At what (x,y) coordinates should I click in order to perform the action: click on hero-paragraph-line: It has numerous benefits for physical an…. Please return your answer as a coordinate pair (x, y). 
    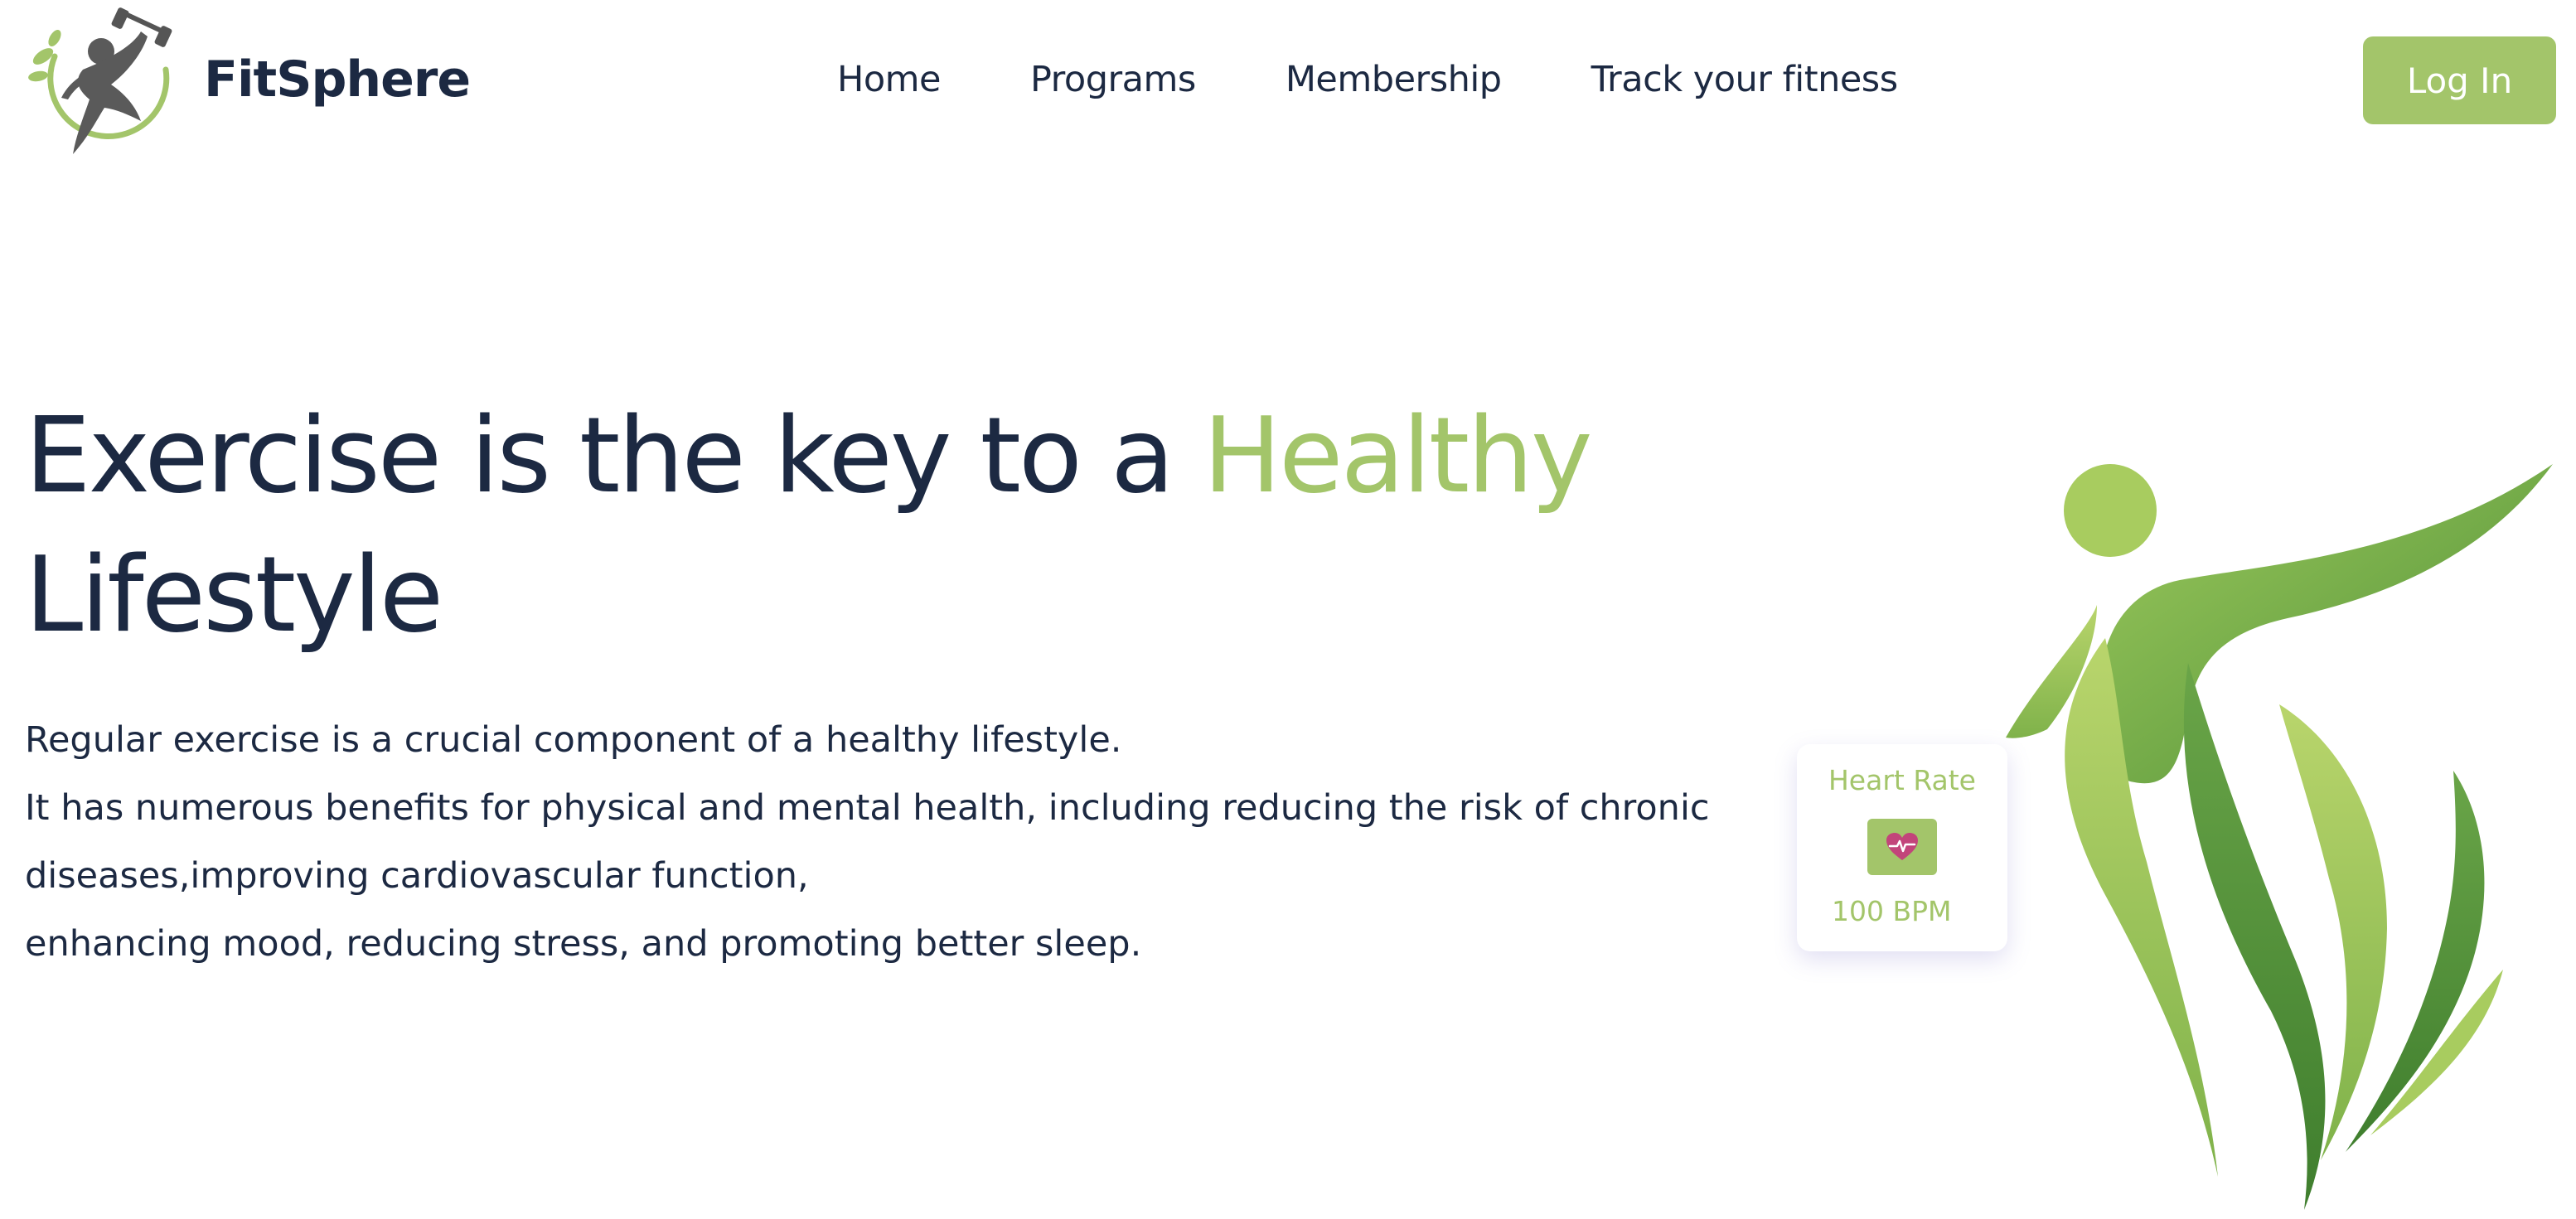
    Looking at the image, I should click on (867, 842).